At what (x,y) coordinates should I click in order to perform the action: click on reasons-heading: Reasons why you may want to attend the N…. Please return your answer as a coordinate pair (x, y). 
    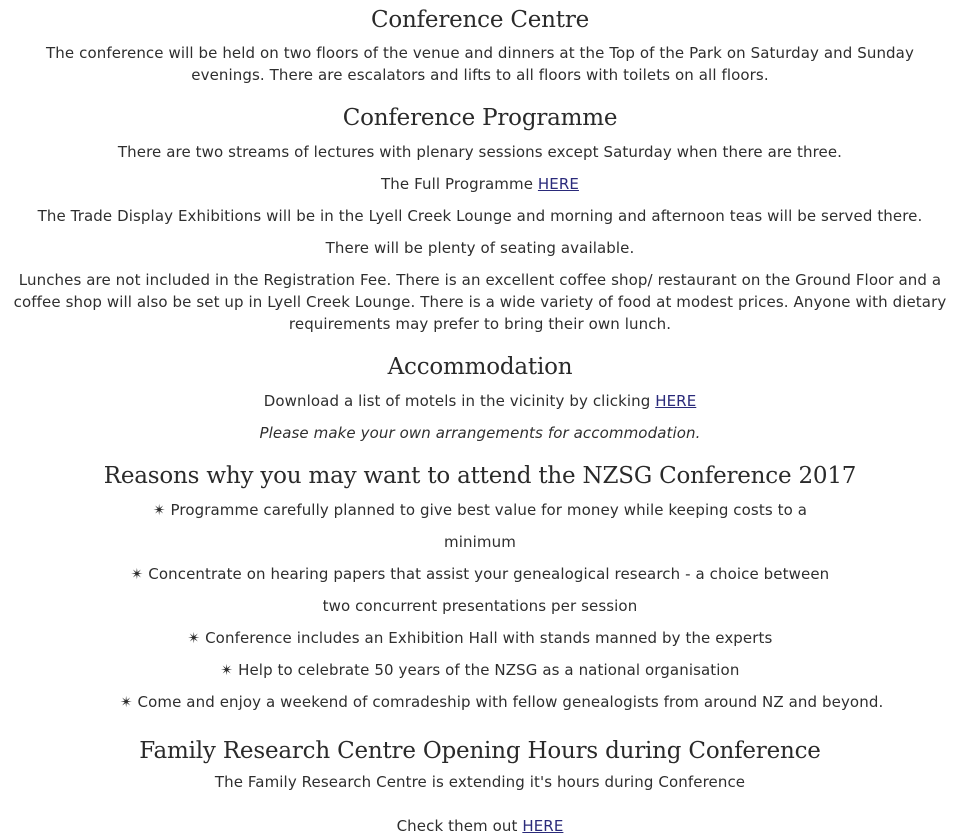
    Looking at the image, I should click on (480, 476).